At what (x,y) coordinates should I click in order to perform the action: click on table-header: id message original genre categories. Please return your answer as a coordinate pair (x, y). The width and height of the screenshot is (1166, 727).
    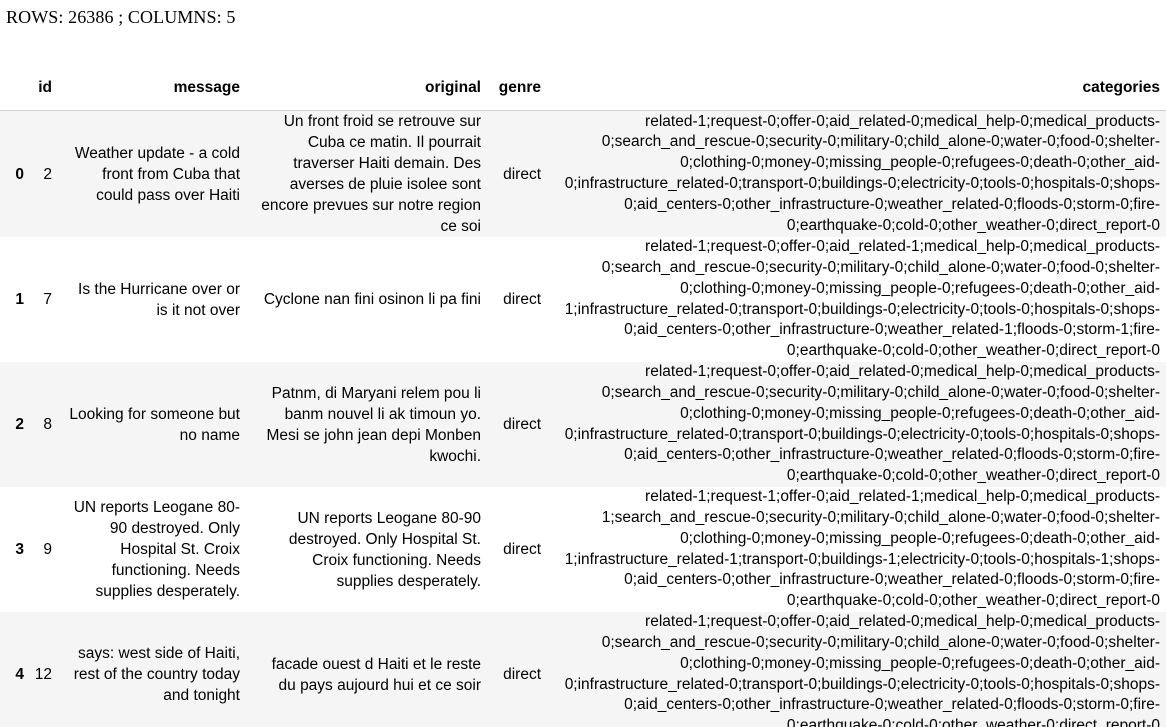
    Looking at the image, I should click on (583, 88).